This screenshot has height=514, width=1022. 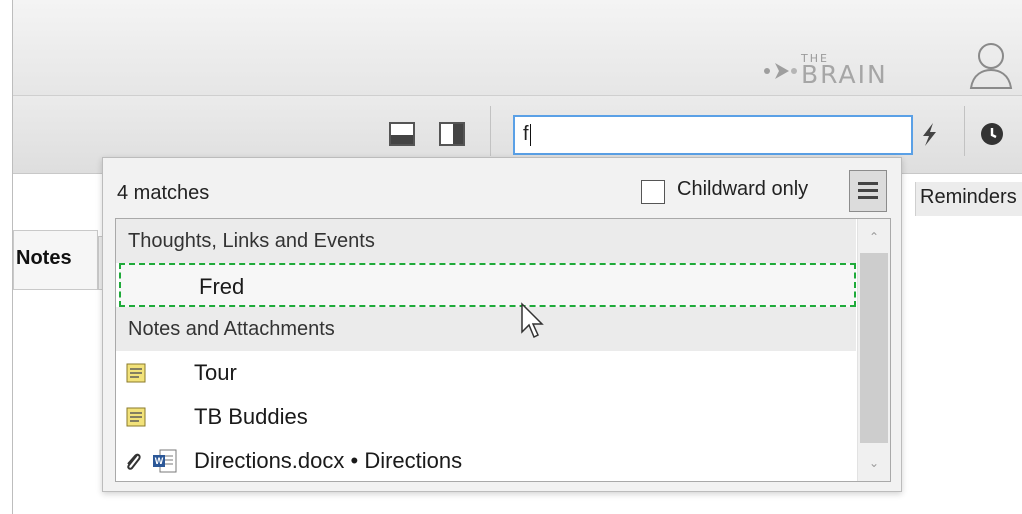 What do you see at coordinates (780, 71) in the screenshot?
I see `brain-logo-mark-icon` at bounding box center [780, 71].